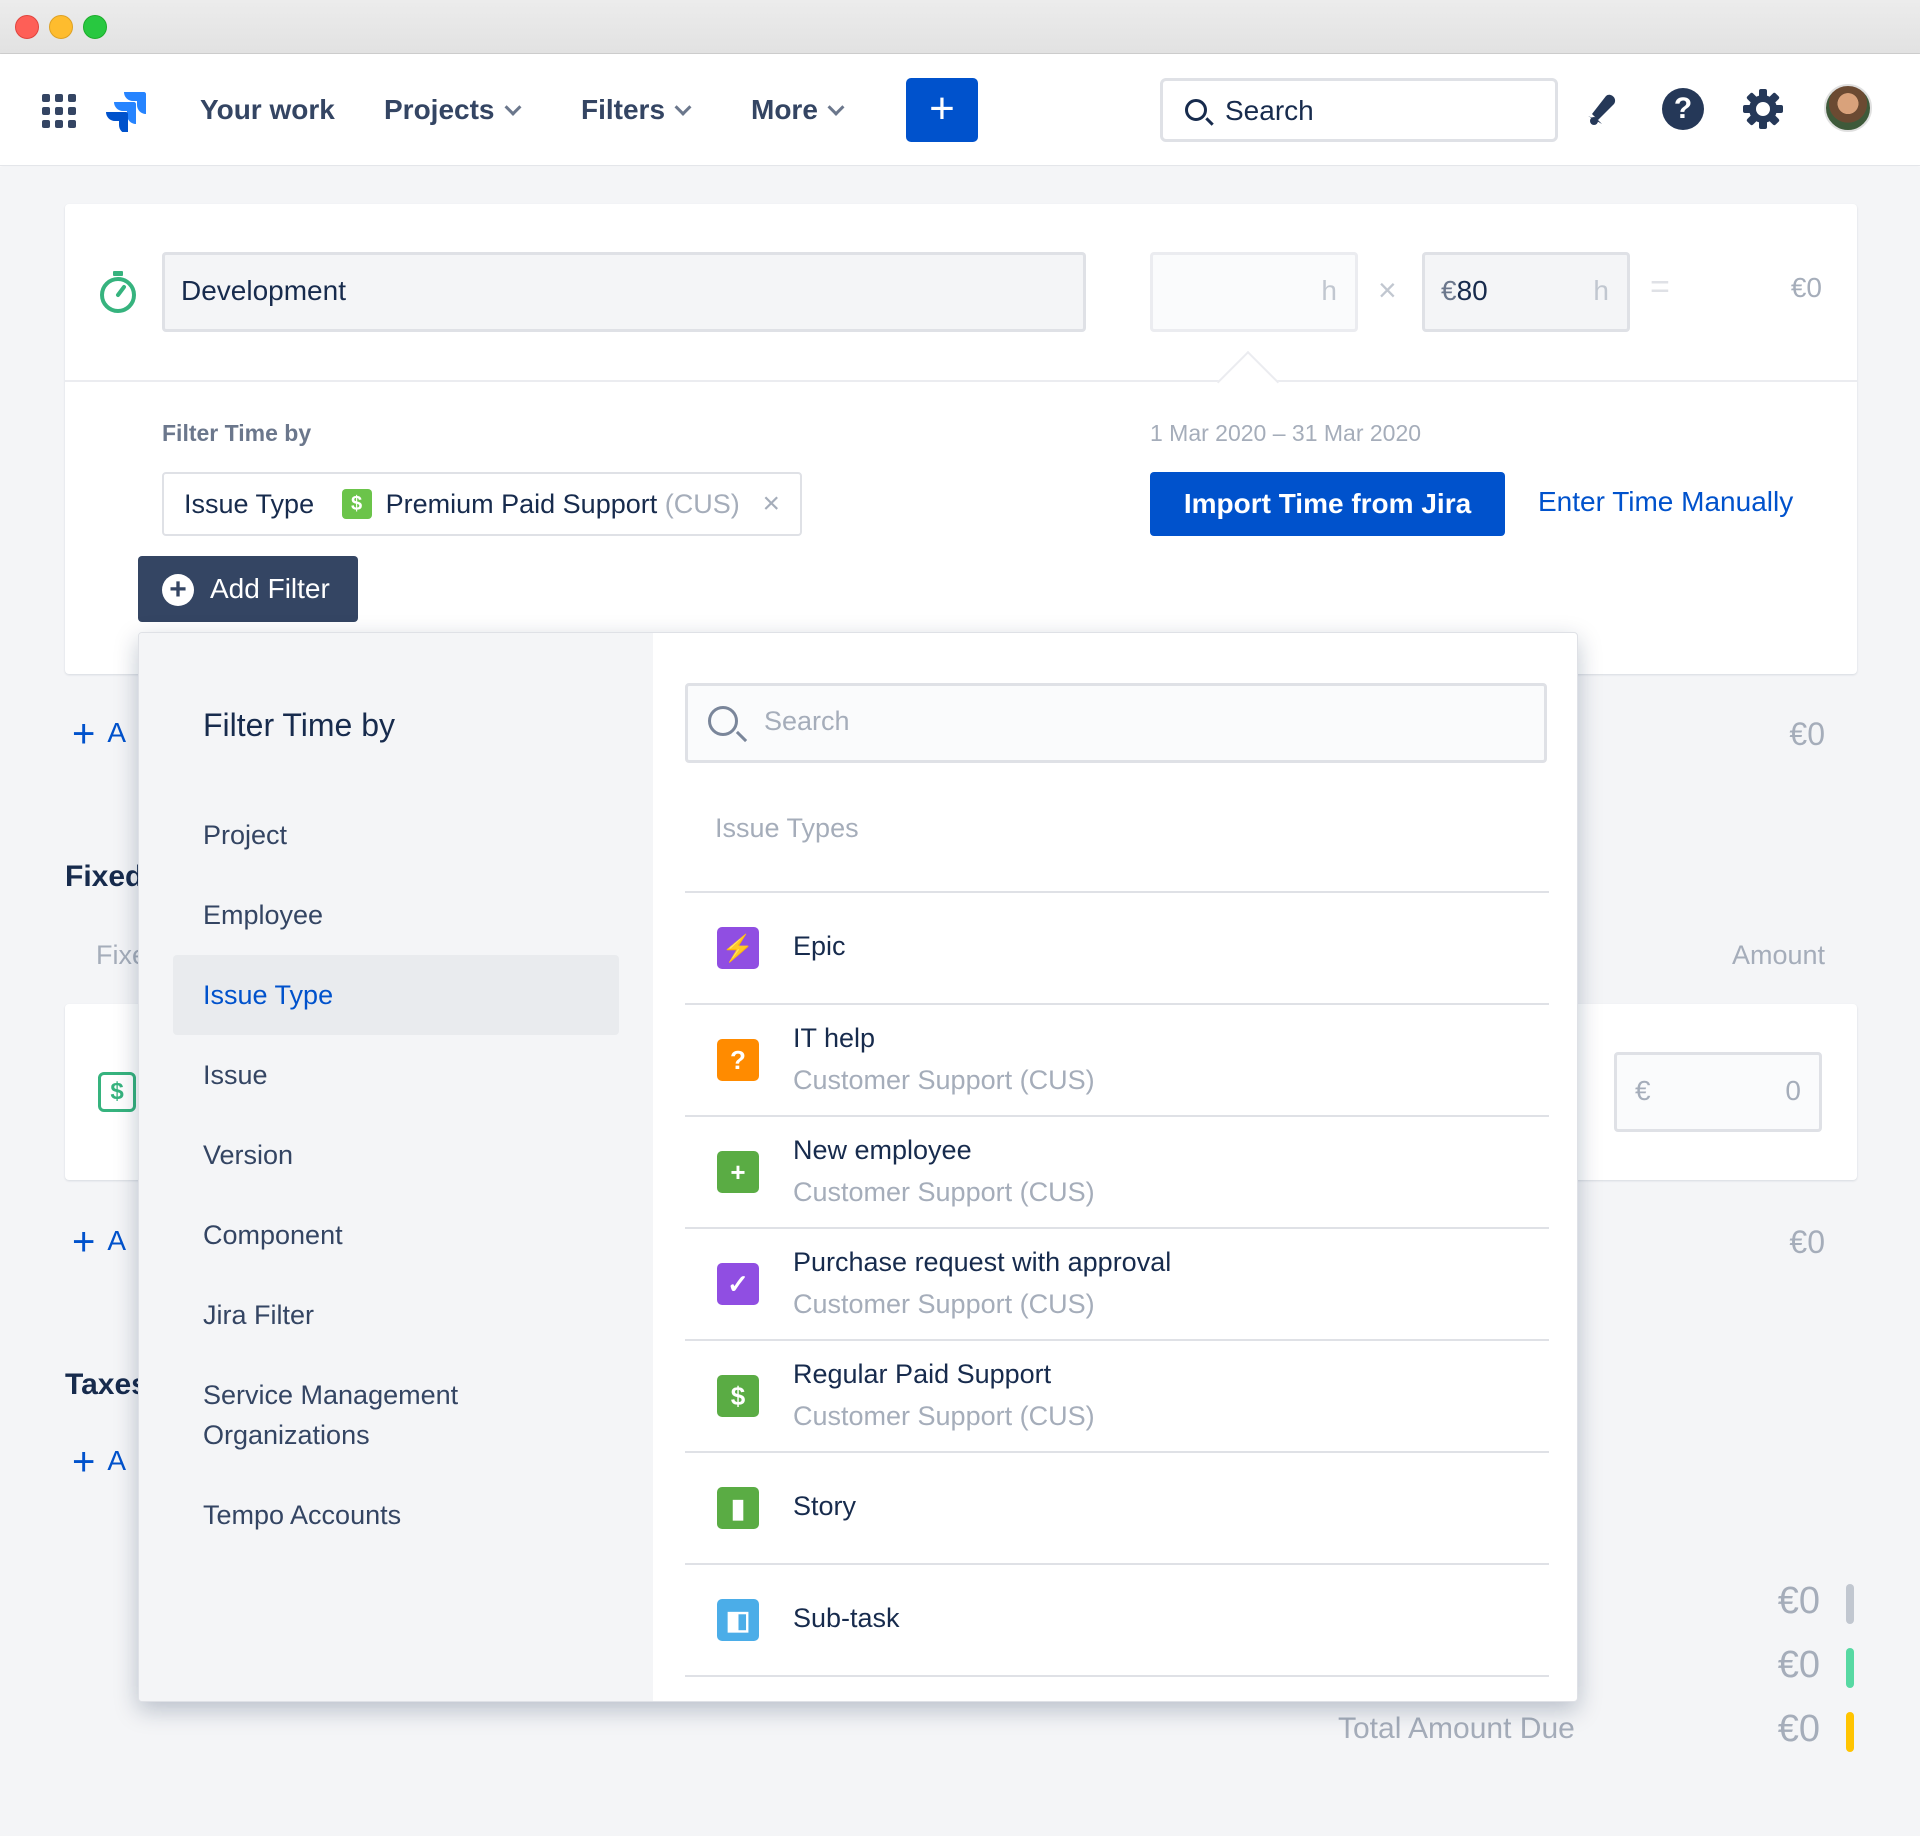 The image size is (1920, 1836). I want to click on help-icon: ?, so click(1683, 109).